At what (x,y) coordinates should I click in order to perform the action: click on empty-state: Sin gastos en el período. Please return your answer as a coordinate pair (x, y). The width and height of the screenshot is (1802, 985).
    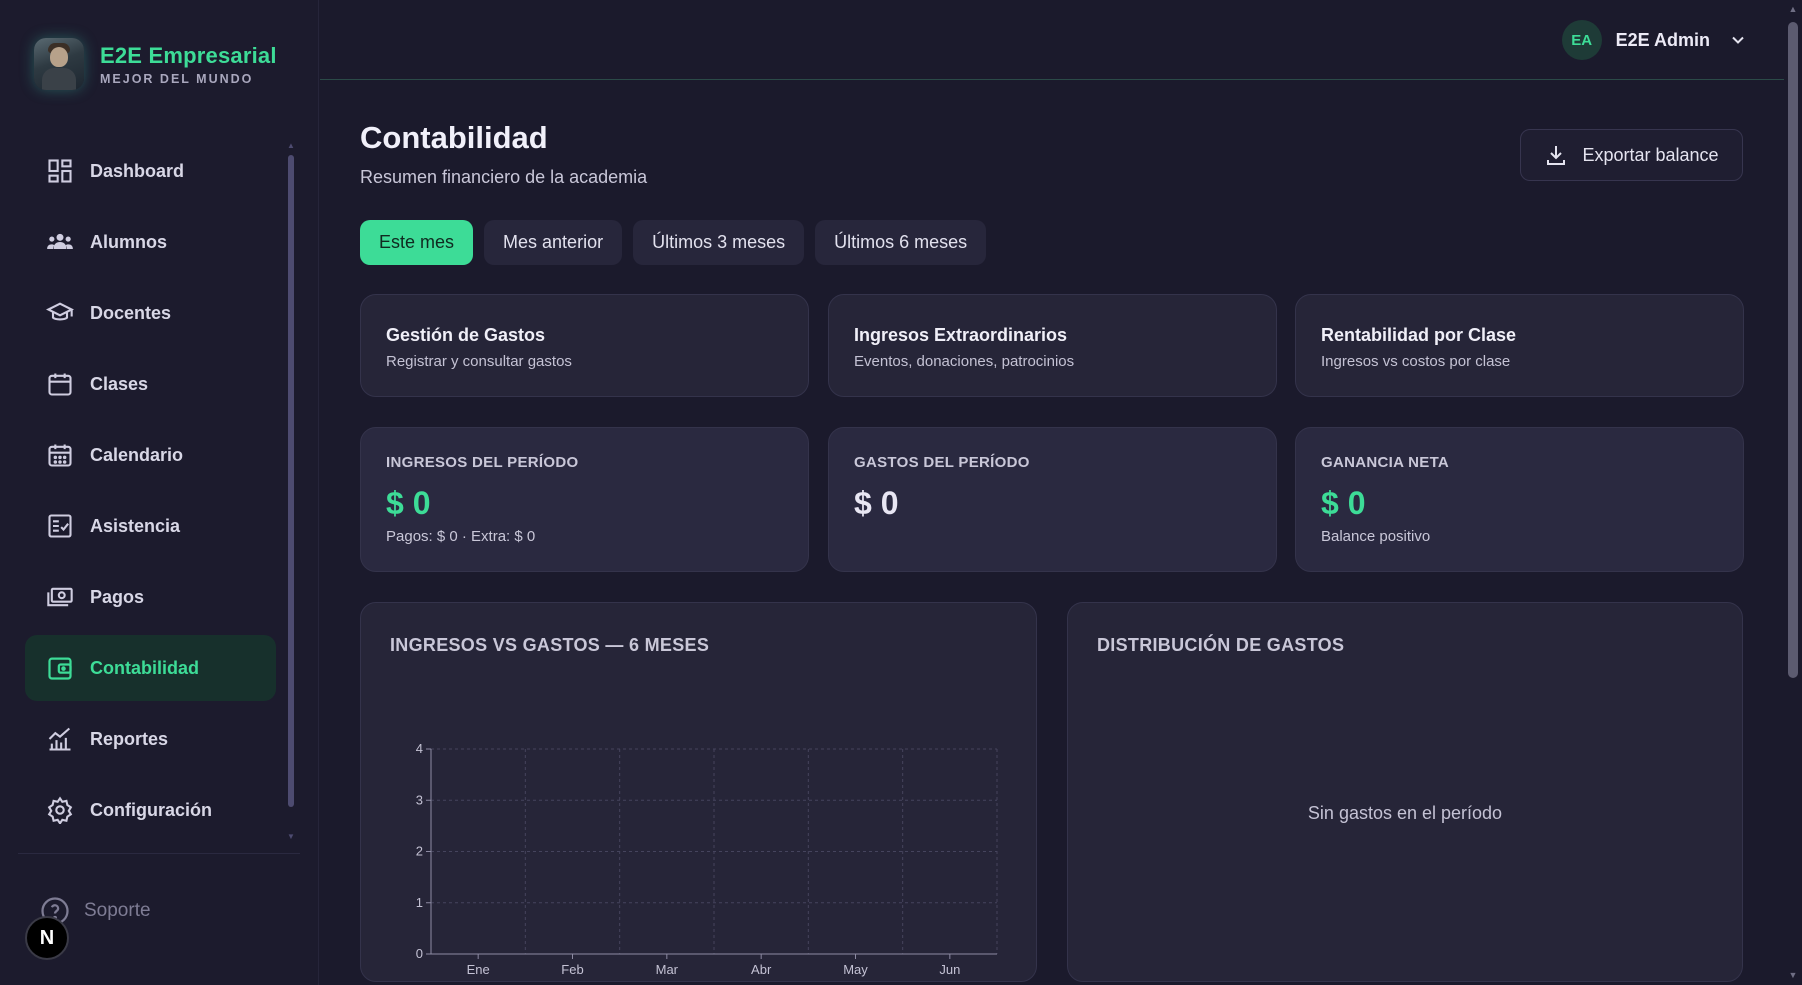
    Looking at the image, I should click on (1405, 813).